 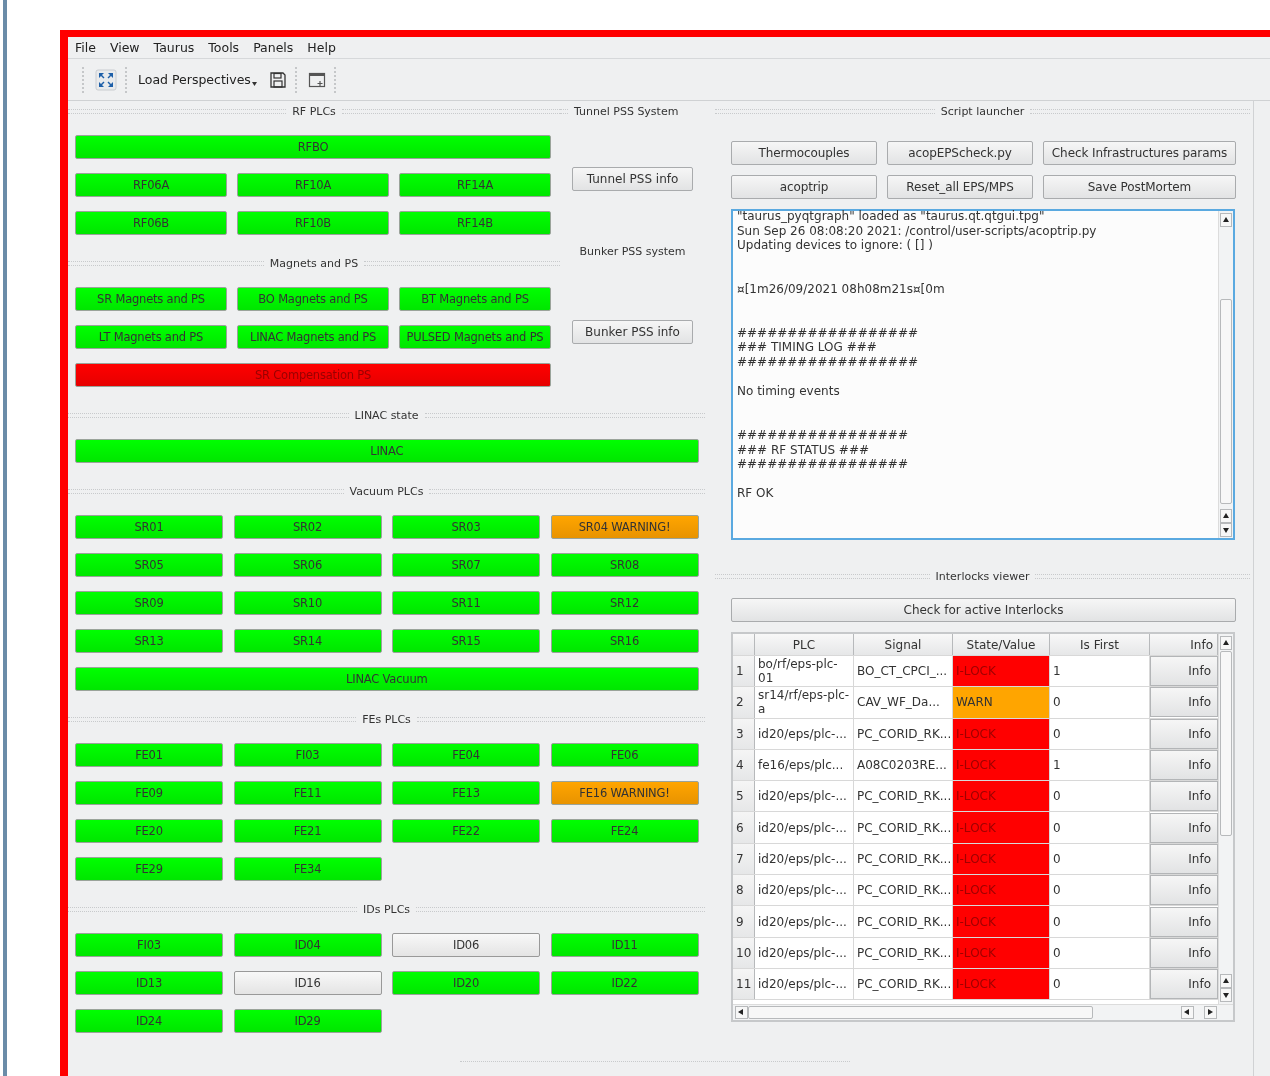 I want to click on plc-status-button: ID16, so click(x=307, y=983).